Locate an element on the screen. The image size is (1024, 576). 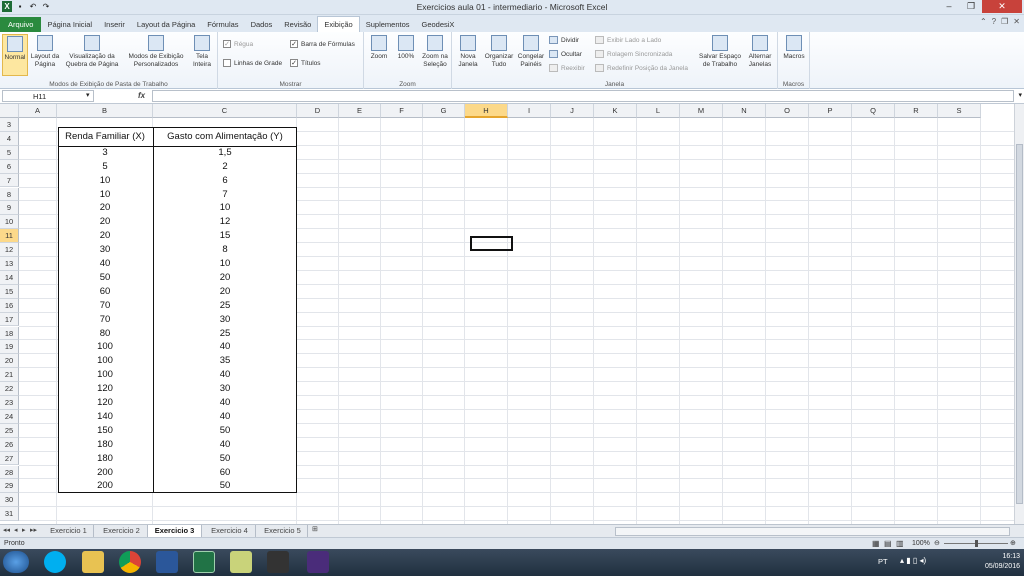
sheet-tab-exercicio-2: Exercicio 2 is located at coordinates (122, 531).